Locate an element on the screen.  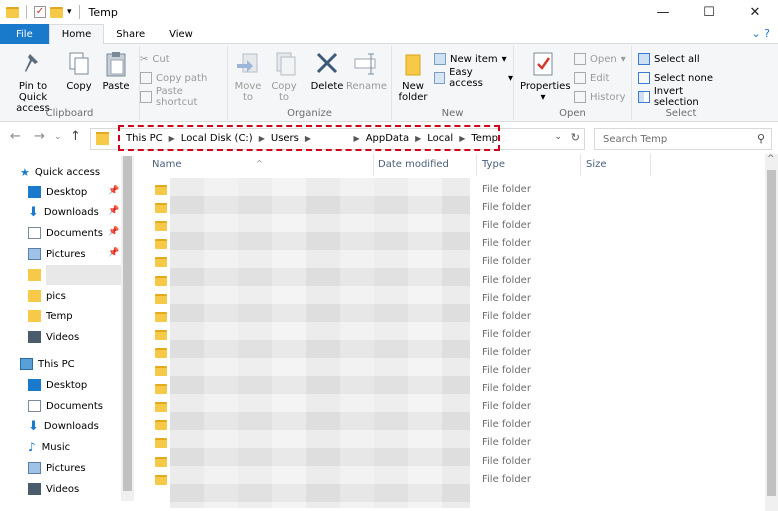
column-date-modified: Date modified is located at coordinates (413, 164).